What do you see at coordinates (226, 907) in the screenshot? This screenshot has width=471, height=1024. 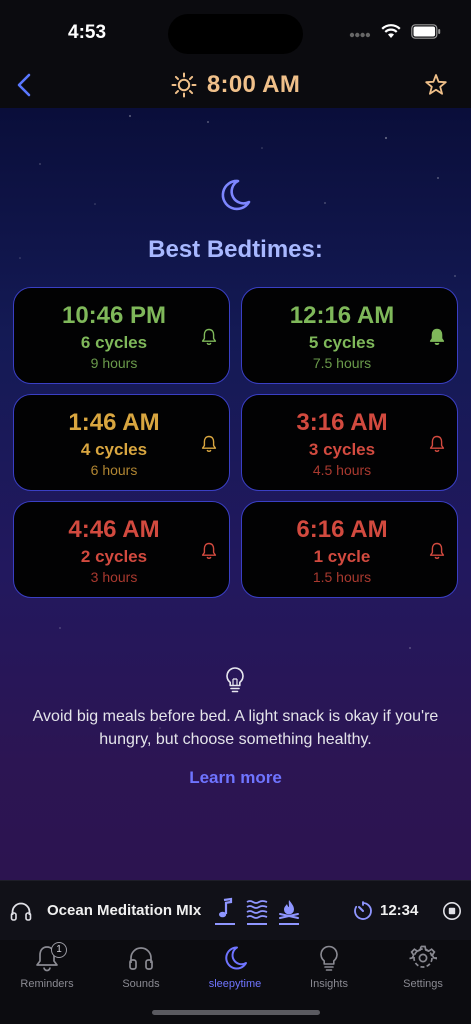 I see `music-note-icon` at bounding box center [226, 907].